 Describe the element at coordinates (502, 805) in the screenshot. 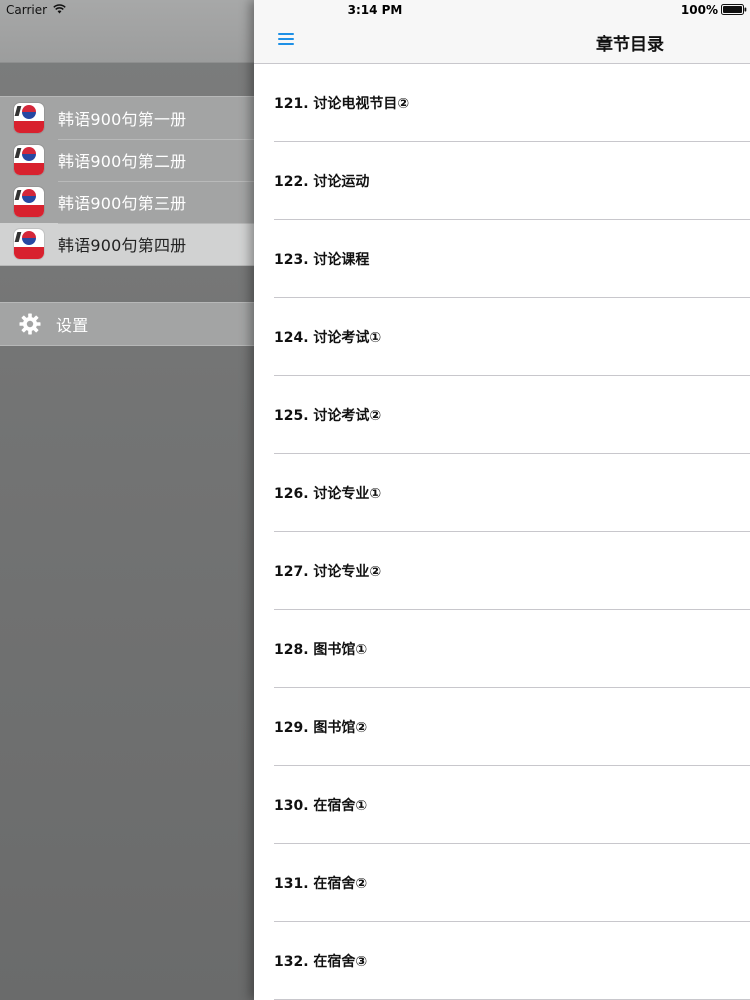

I see `chapter-item: 130. 在宿舍①` at that location.